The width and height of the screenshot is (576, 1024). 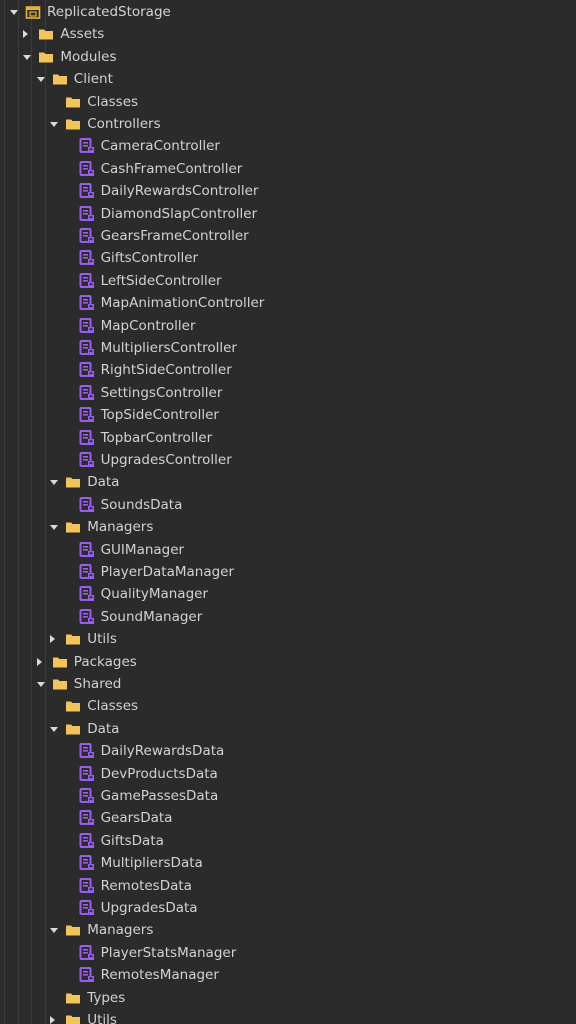 I want to click on tree-item-sounds-data: SoundsData, so click(x=288, y=505).